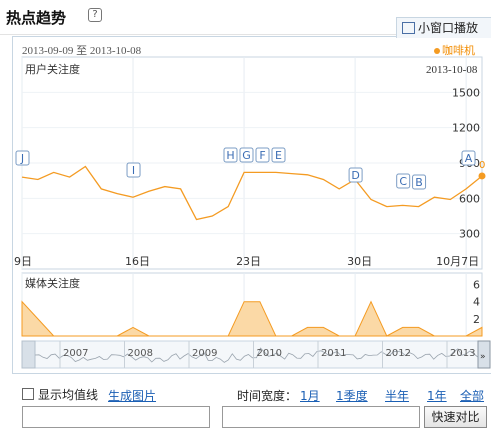 The image size is (491, 436). Describe the element at coordinates (476, 285) in the screenshot. I see `media-y-tick-label: 6` at that location.